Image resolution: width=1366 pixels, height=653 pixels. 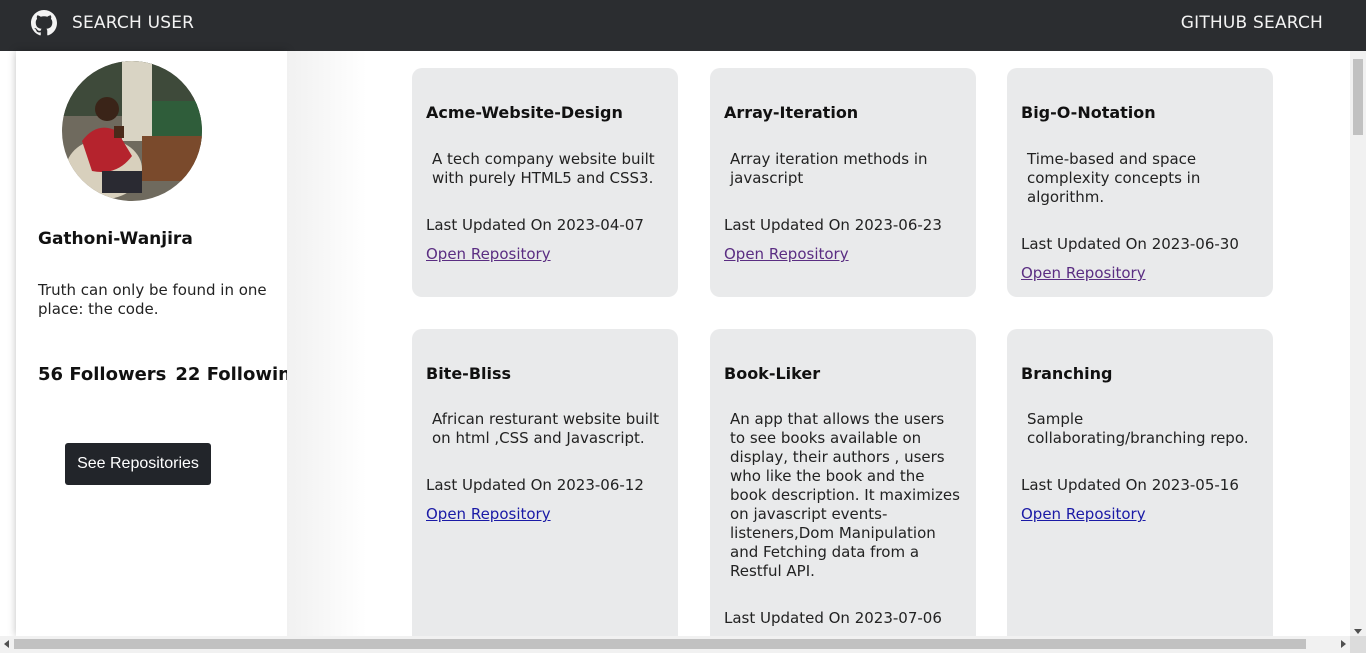 What do you see at coordinates (524, 112) in the screenshot?
I see `repo-name: Acme-Website-Design` at bounding box center [524, 112].